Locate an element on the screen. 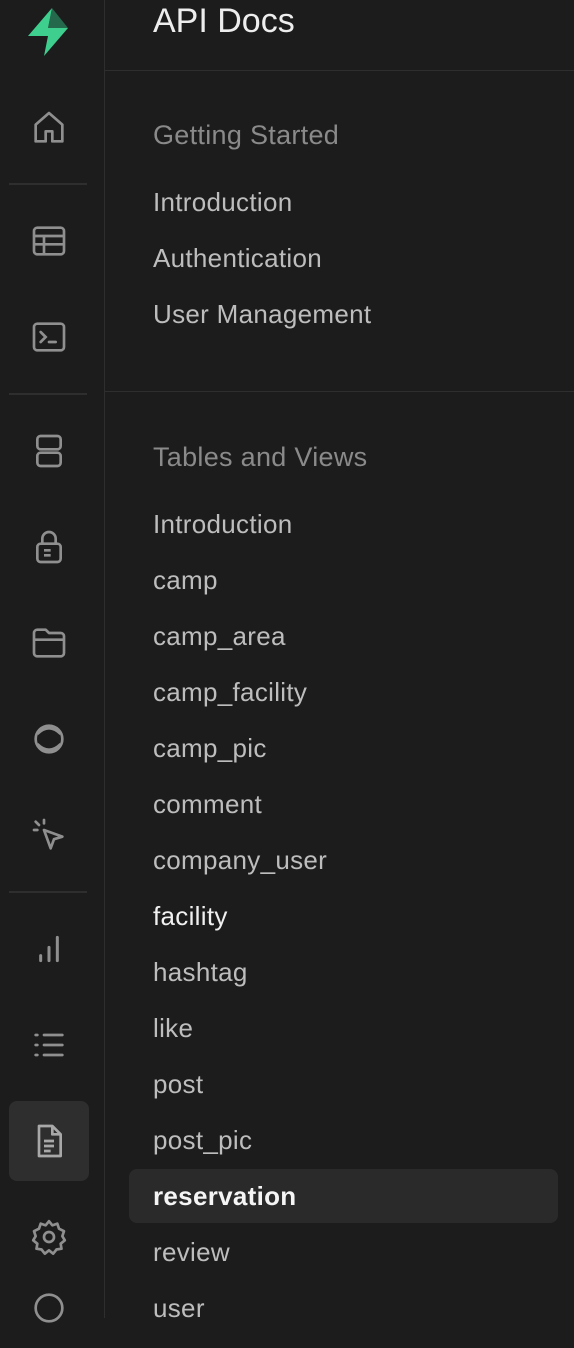 Image resolution: width=574 pixels, height=1348 pixels. panel-header: API Docs is located at coordinates (339, 35).